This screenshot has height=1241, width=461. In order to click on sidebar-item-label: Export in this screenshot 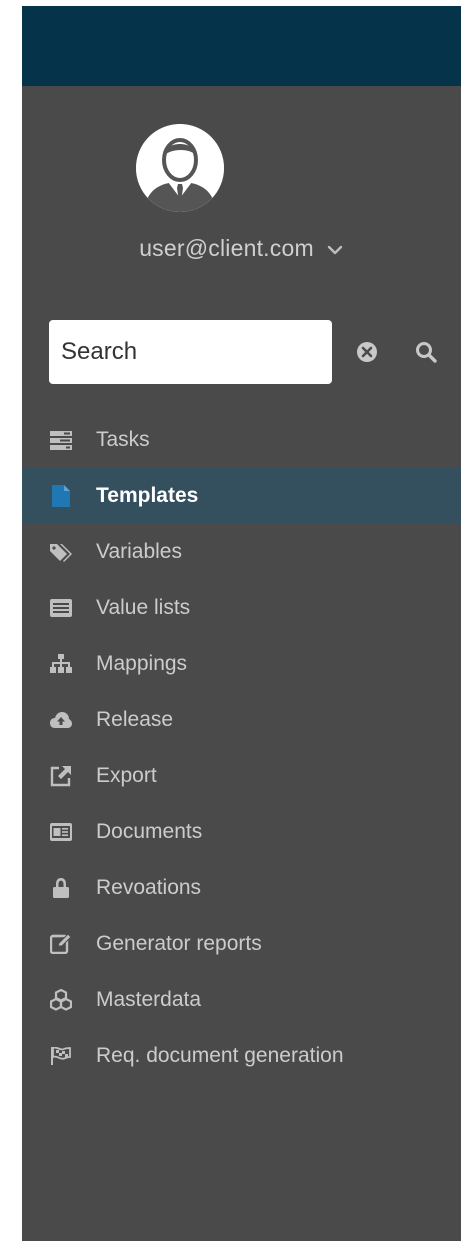, I will do `click(126, 775)`.